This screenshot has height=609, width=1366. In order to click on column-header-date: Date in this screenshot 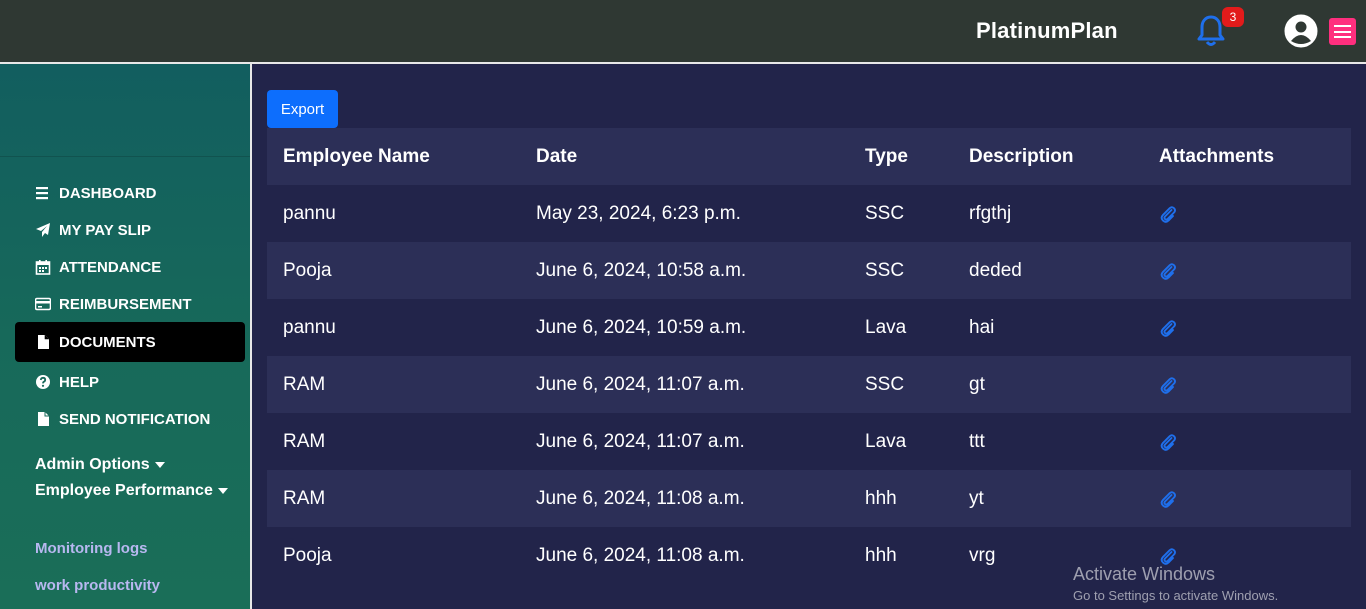, I will do `click(556, 156)`.